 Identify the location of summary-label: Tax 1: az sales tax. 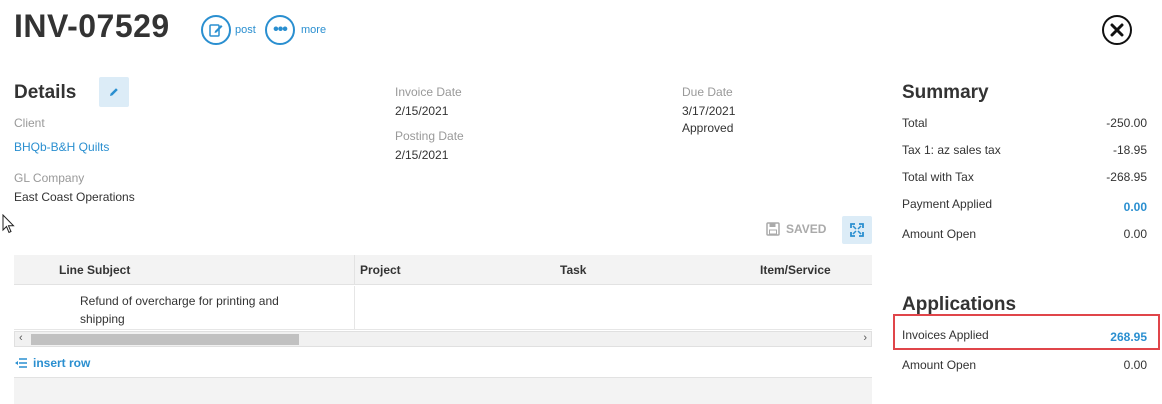
(951, 150).